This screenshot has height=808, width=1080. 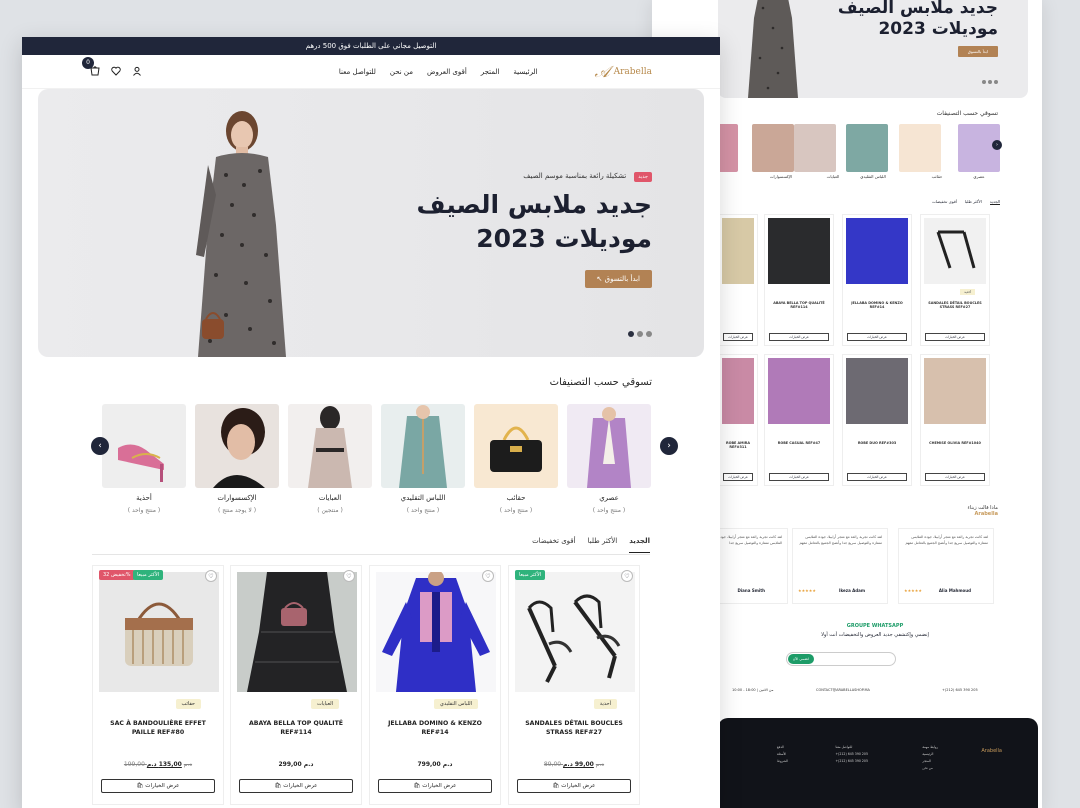 What do you see at coordinates (877, 420) in the screenshot?
I see `back-product-card: ROBE DUO REF#303 عرض الخيارات` at bounding box center [877, 420].